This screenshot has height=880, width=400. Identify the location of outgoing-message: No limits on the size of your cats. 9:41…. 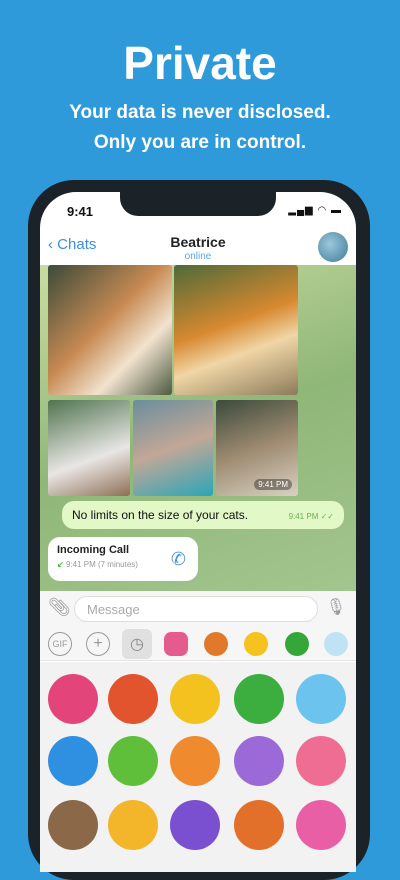
(203, 515).